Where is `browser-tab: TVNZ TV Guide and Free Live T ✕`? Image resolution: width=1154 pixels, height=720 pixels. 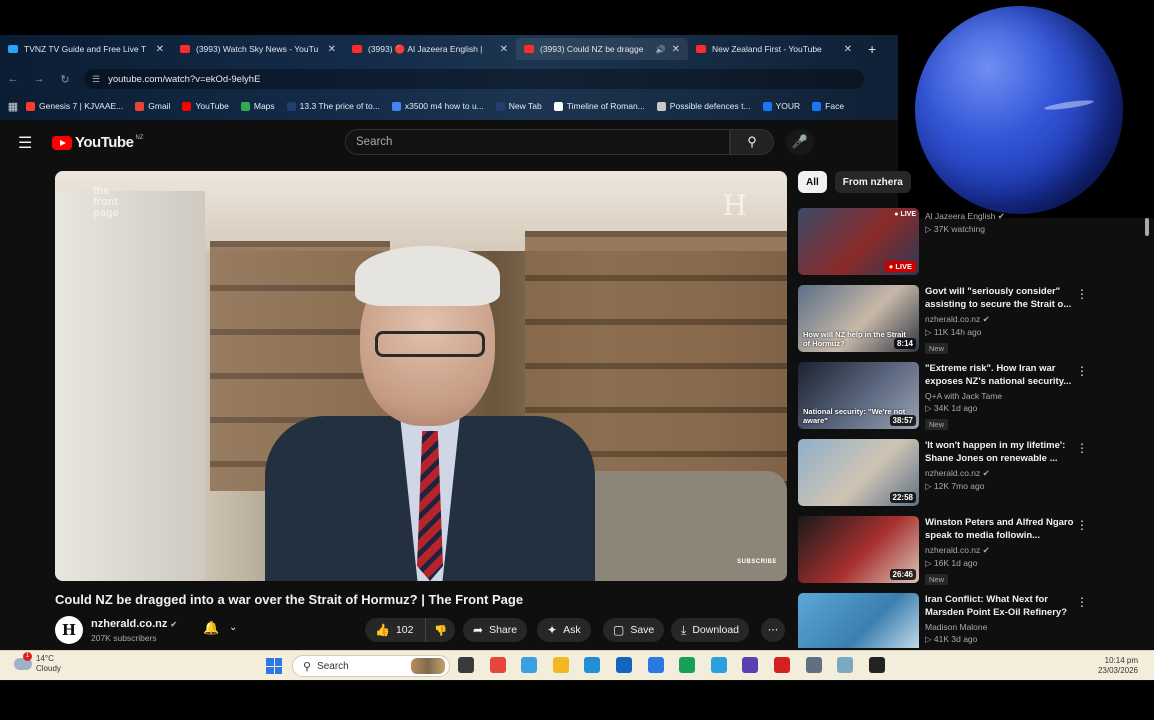 browser-tab: TVNZ TV Guide and Free Live T ✕ is located at coordinates (86, 49).